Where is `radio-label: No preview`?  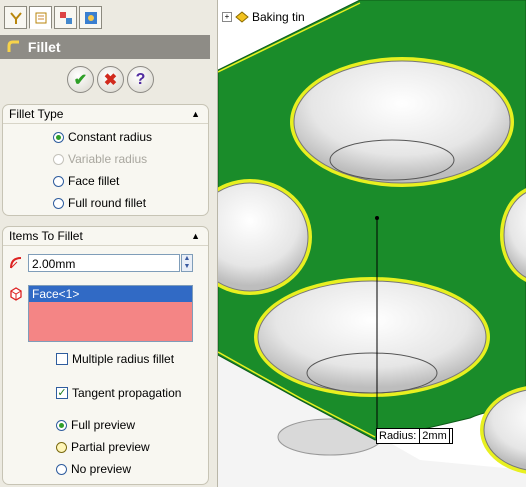
radio-label: No preview is located at coordinates (101, 469).